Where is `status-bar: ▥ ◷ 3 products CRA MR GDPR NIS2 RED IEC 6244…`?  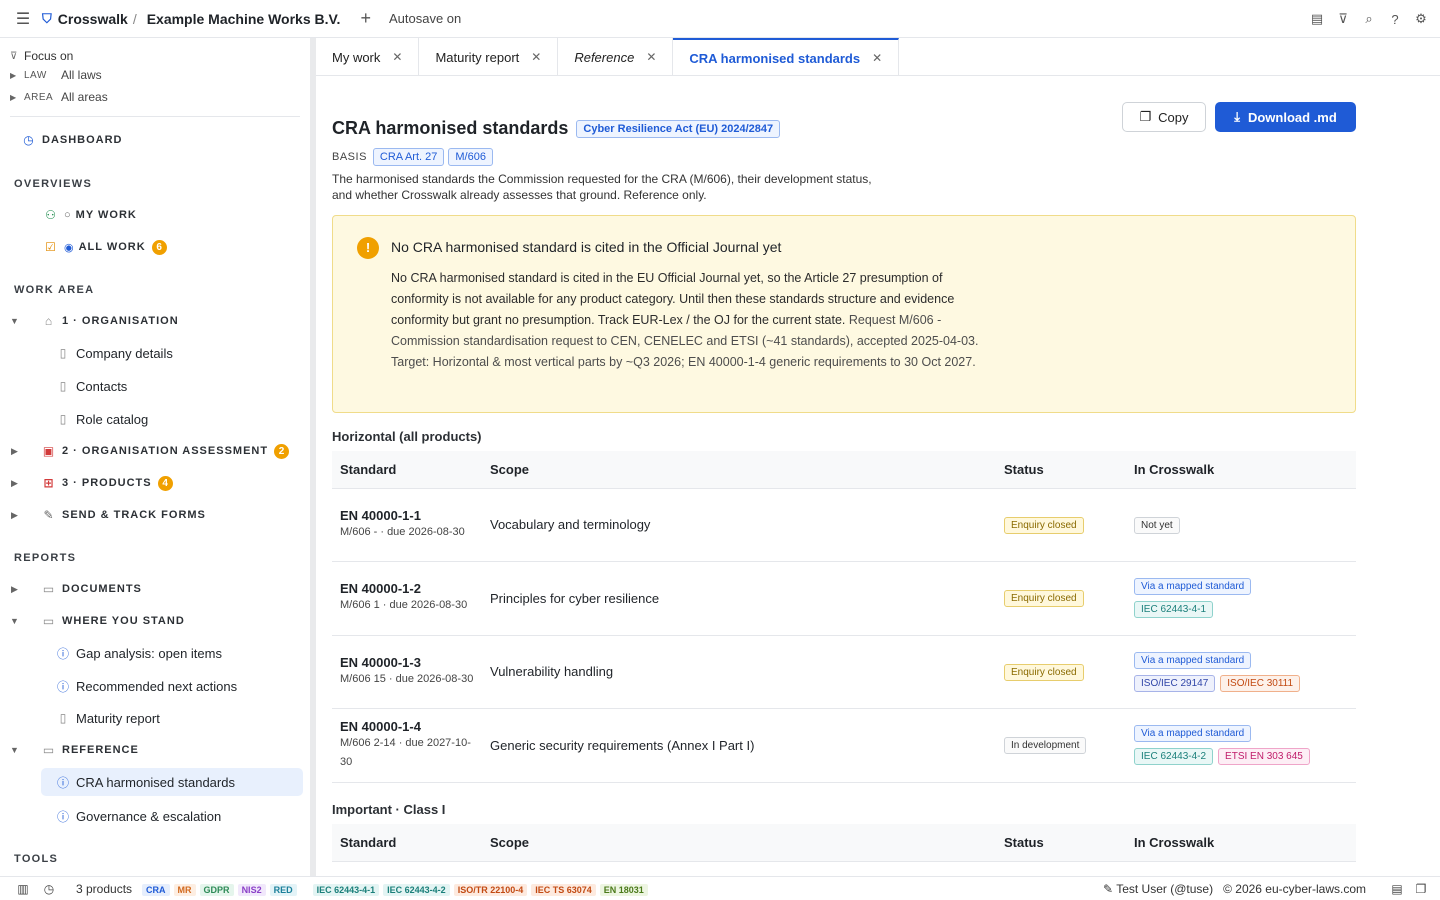
status-bar: ▥ ◷ 3 products CRA MR GDPR NIS2 RED IEC 6244… is located at coordinates (720, 888).